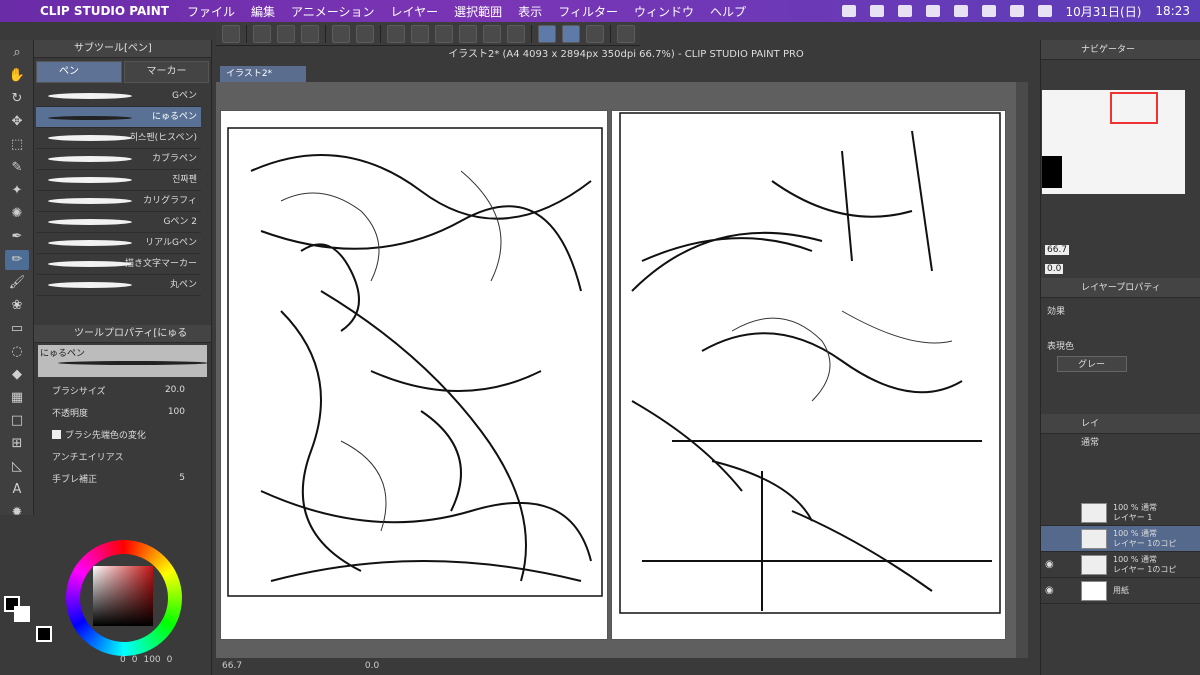  What do you see at coordinates (122, 478) in the screenshot?
I see `stabilization-row: 手ブレ補正 5` at bounding box center [122, 478].